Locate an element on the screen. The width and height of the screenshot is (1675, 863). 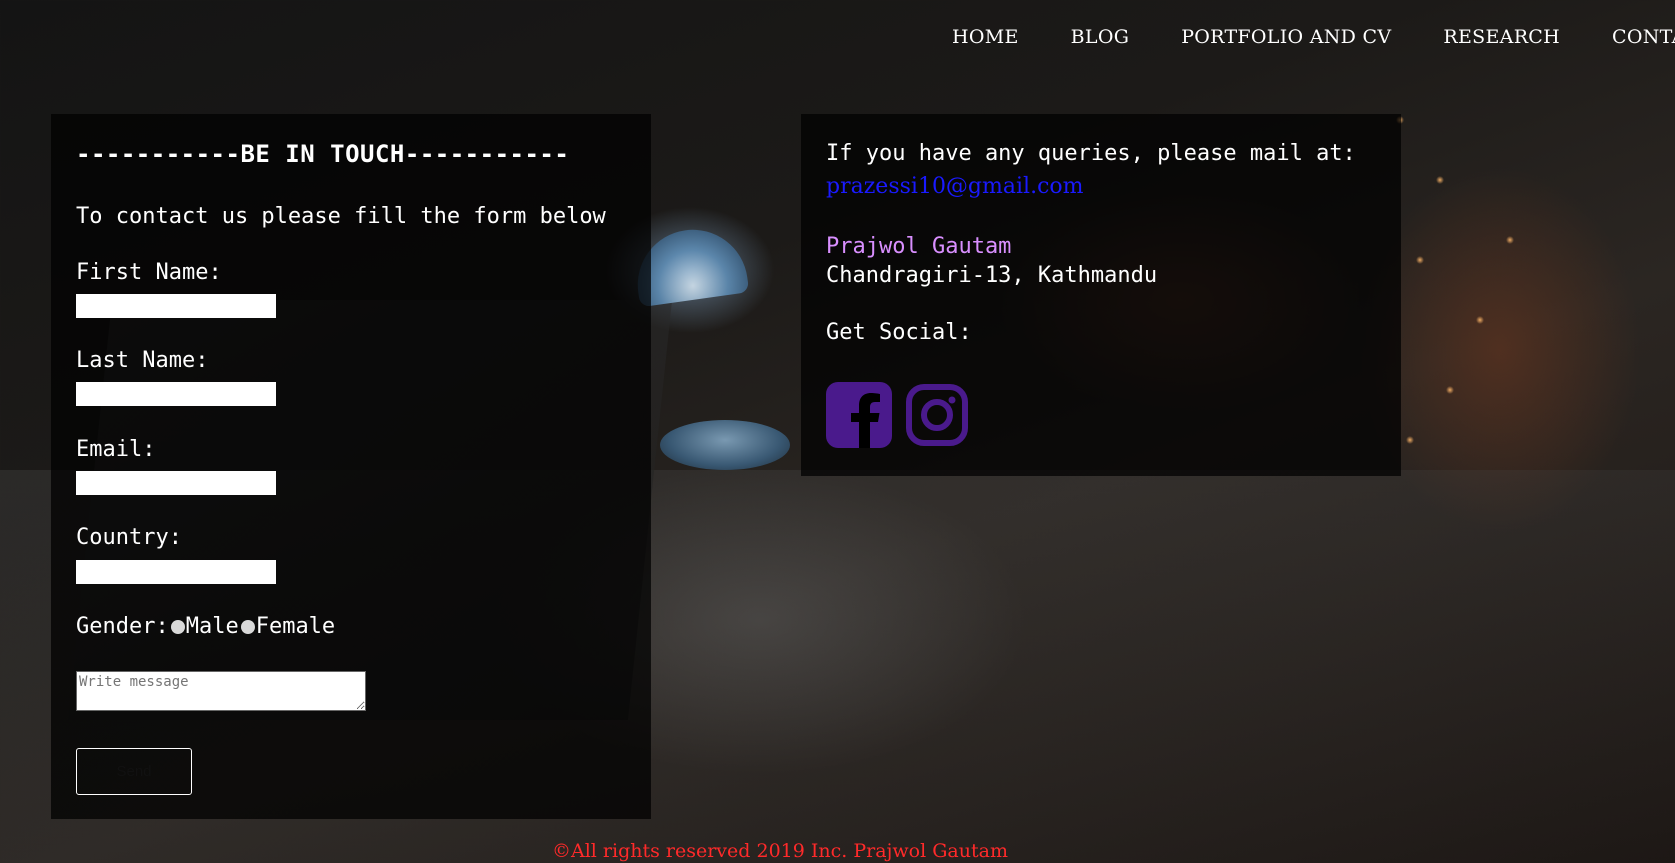
email-input is located at coordinates (176, 483).